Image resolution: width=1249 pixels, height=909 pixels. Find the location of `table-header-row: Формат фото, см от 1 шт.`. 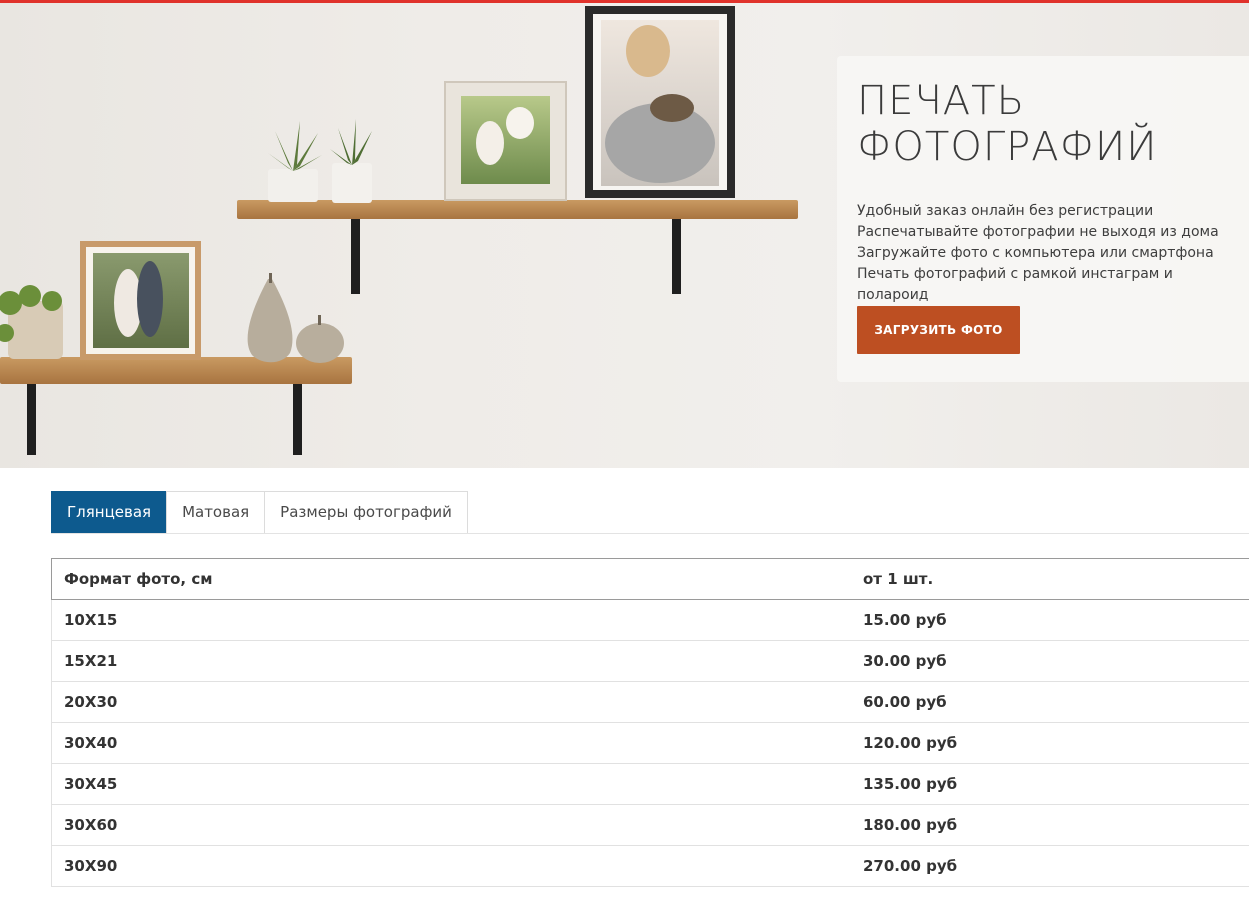

table-header-row: Формат фото, см от 1 шт. is located at coordinates (650, 579).